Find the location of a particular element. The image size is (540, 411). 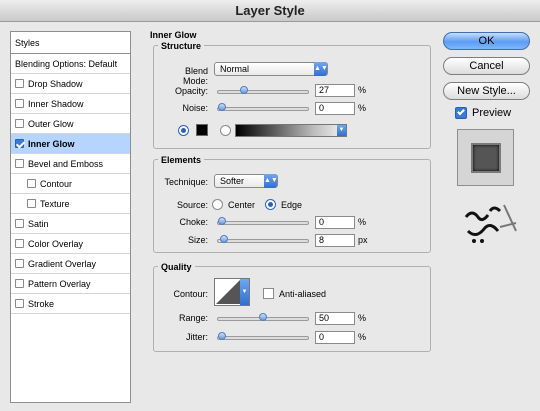

sidebar-item-label: Inner Shadow is located at coordinates (56, 104).